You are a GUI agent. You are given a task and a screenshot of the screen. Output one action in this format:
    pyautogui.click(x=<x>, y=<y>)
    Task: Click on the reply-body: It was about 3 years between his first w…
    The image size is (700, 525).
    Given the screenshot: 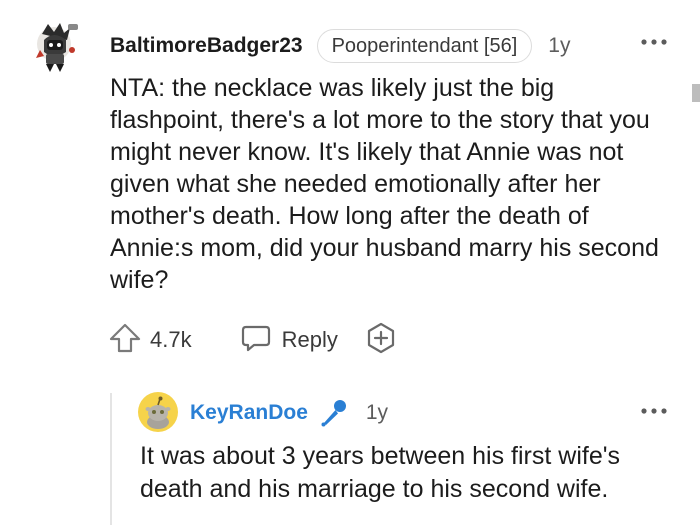 What is the action you would take?
    pyautogui.click(x=380, y=472)
    